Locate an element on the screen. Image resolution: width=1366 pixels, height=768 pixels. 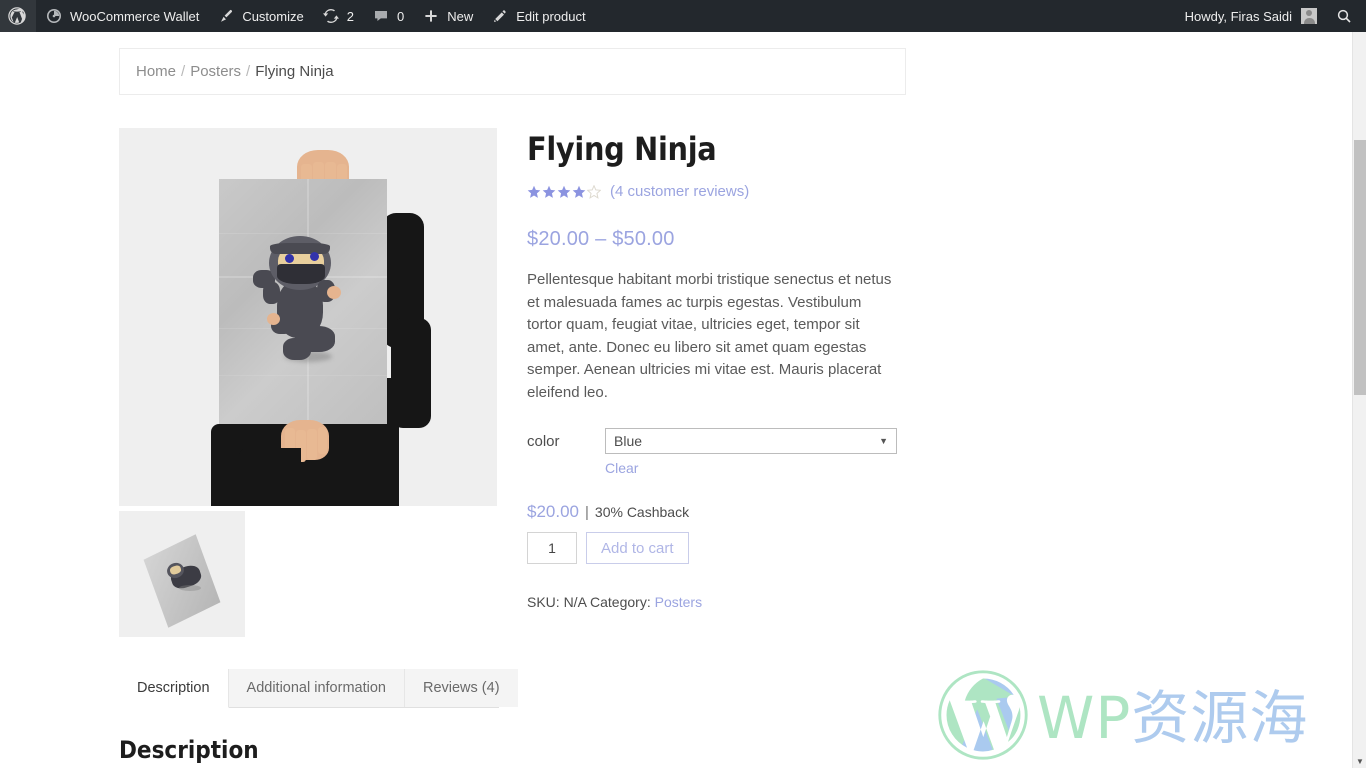
admin-bar-item-woocommerce-wallet: WooCommerce Wallet is located at coordinates (122, 16).